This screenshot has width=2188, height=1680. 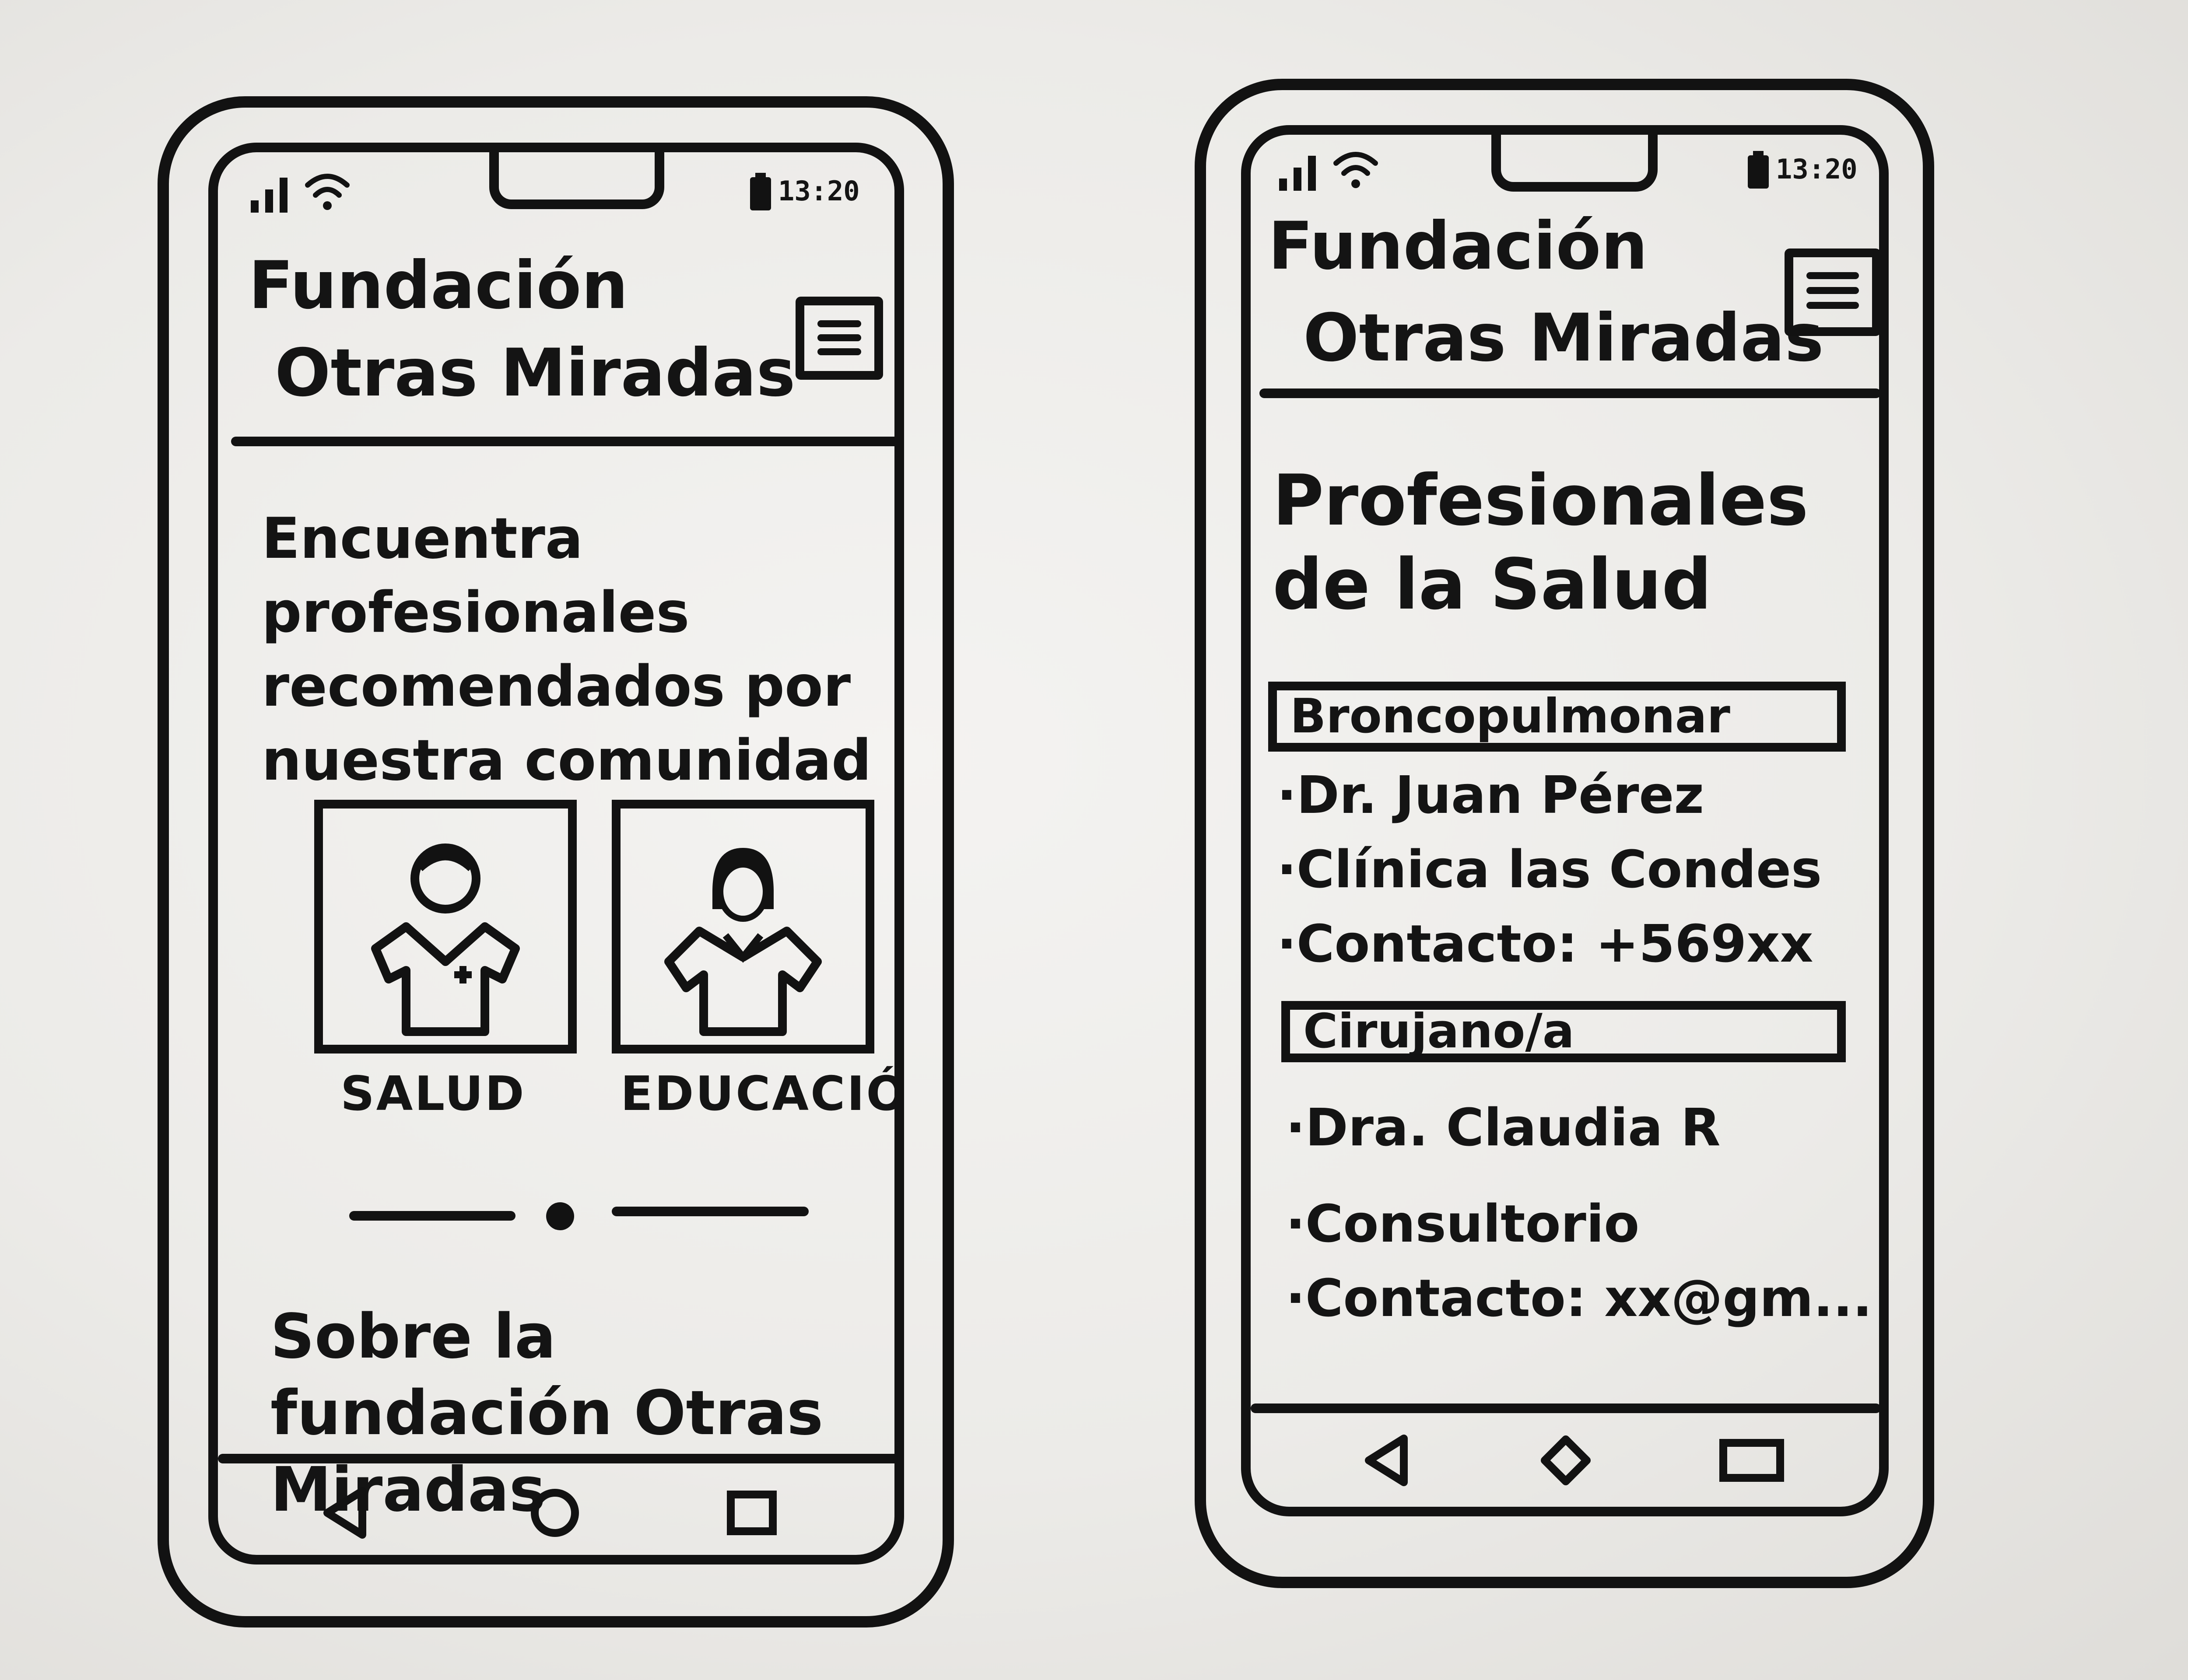 I want to click on left-menu-button, so click(x=839, y=338).